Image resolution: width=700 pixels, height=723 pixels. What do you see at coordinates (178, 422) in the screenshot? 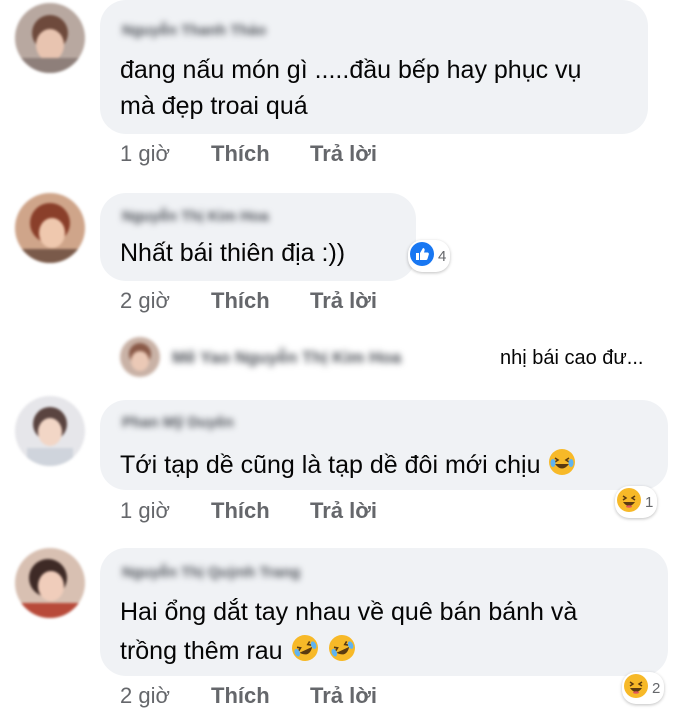
I see `author-name: Phan Mỹ Duyên` at bounding box center [178, 422].